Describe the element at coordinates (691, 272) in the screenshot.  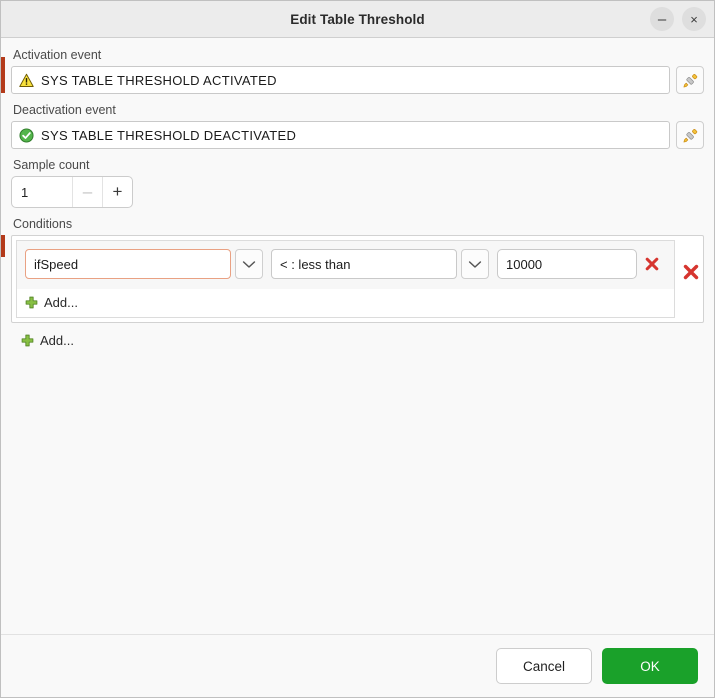
I see `condition-group-delete-button` at that location.